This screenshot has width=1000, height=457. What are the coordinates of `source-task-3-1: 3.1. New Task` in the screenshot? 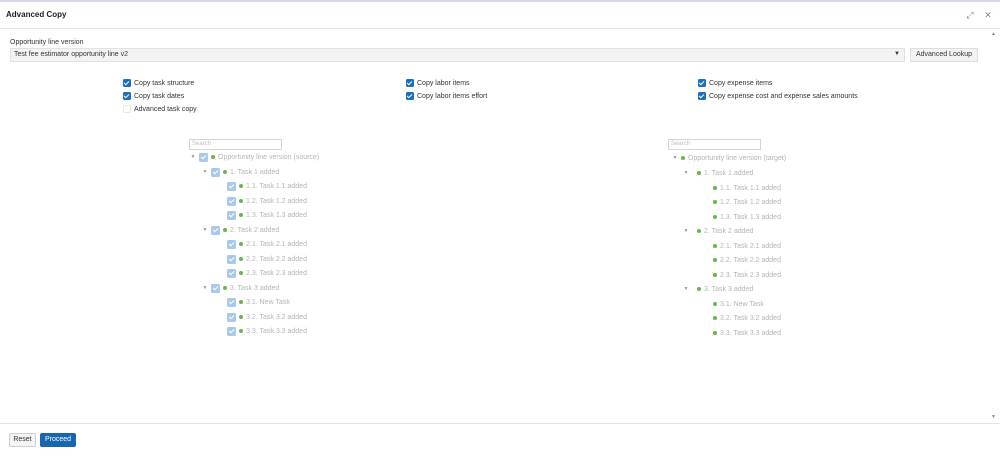 It's located at (258, 302).